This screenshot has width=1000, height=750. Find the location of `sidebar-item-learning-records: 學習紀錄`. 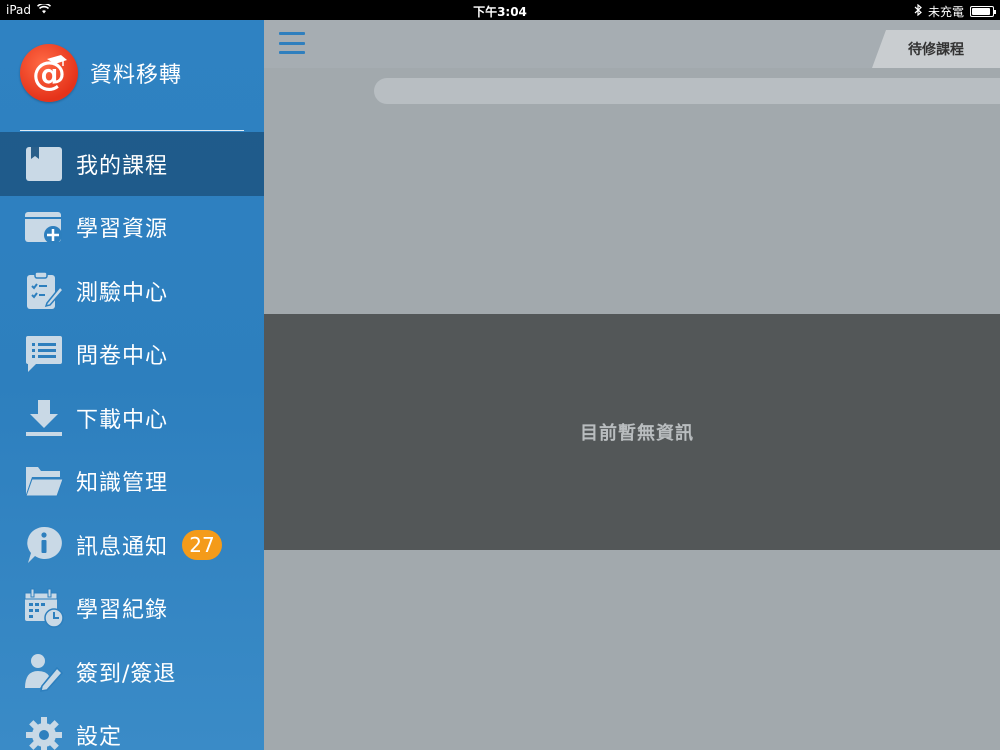

sidebar-item-learning-records: 學習紀錄 is located at coordinates (132, 609).